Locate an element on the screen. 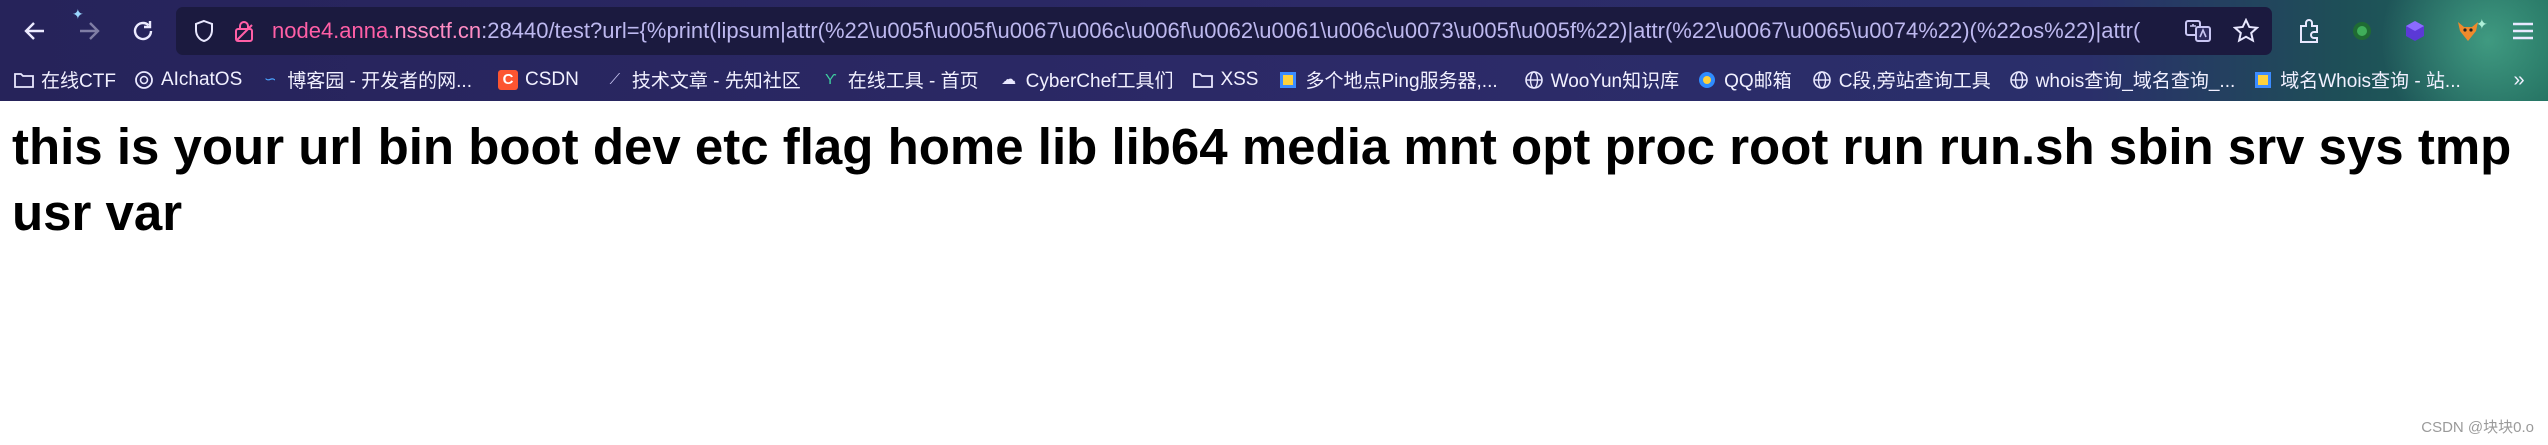  reload-button is located at coordinates (143, 31).